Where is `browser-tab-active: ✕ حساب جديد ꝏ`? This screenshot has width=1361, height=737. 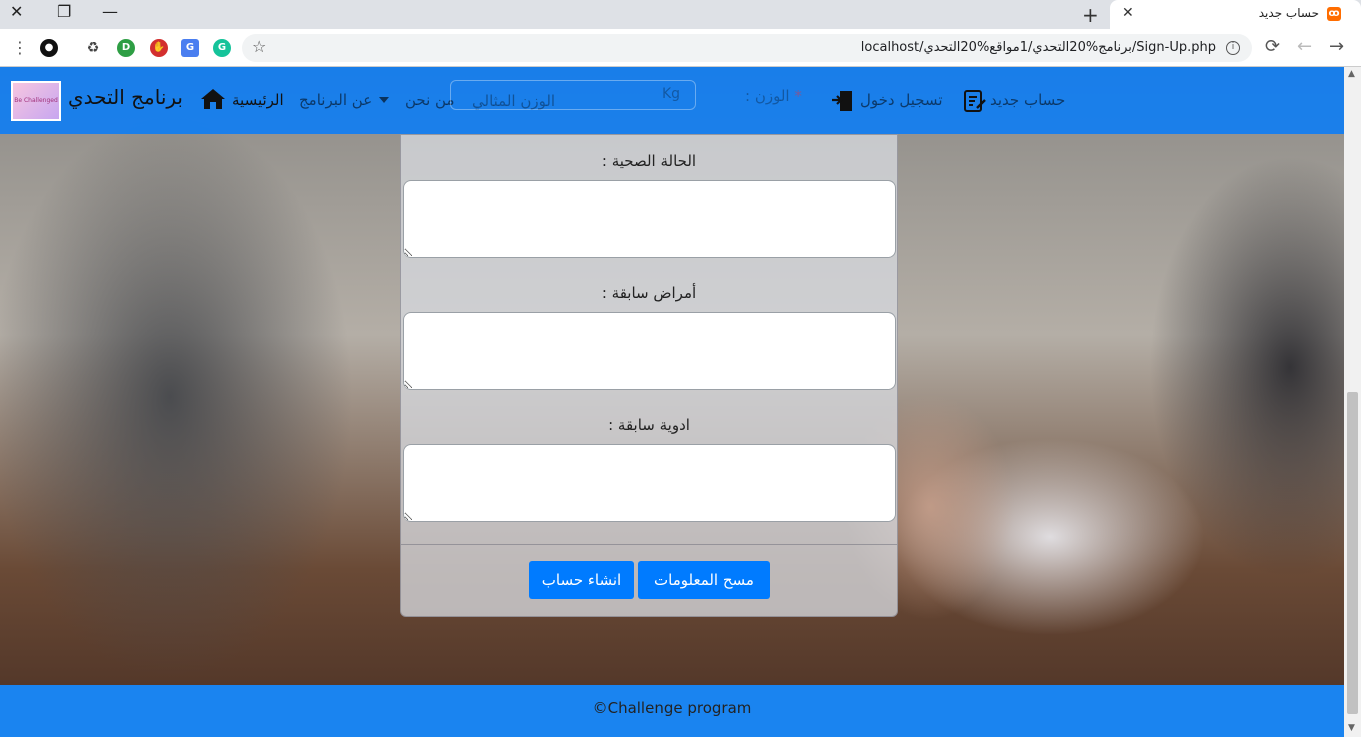
browser-tab-active: ✕ حساب جديد ꝏ is located at coordinates (1235, 14).